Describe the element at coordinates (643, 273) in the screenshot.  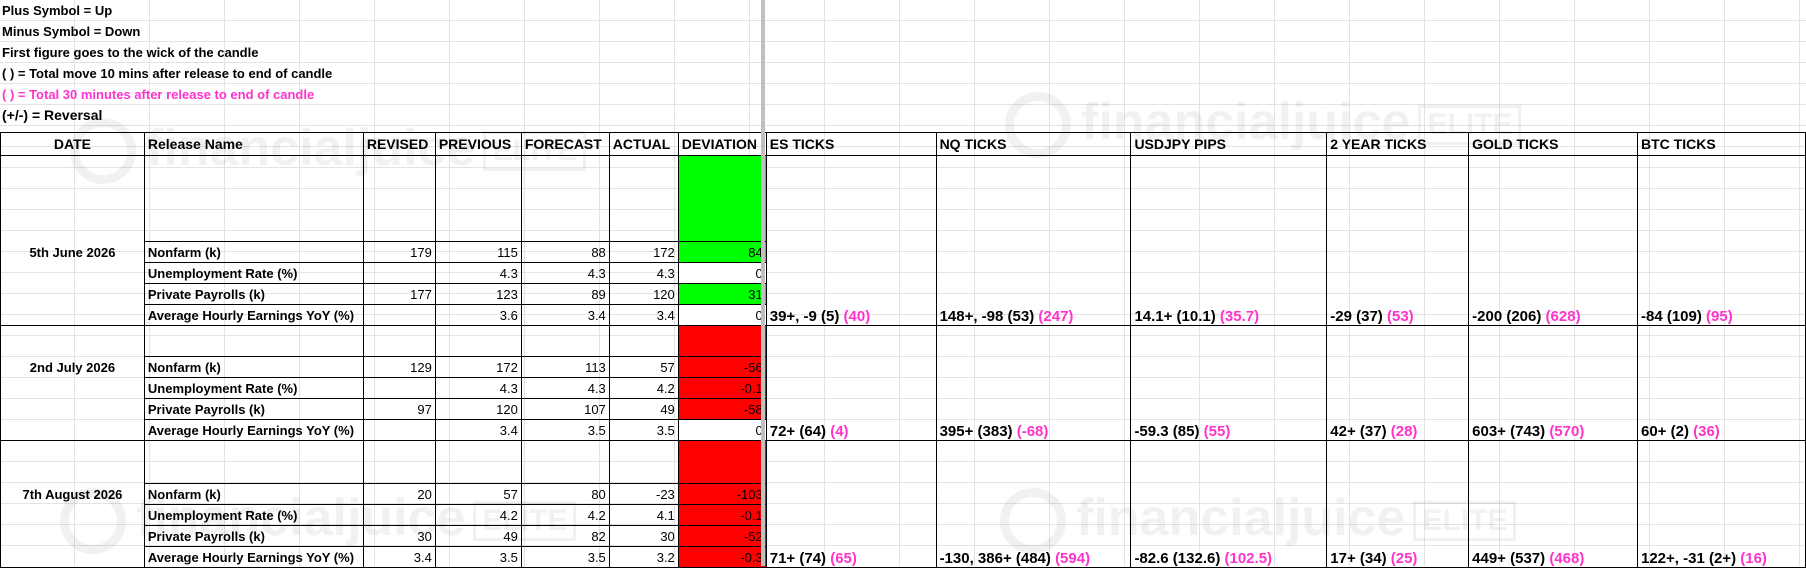
I see `actual-value: 4.3` at that location.